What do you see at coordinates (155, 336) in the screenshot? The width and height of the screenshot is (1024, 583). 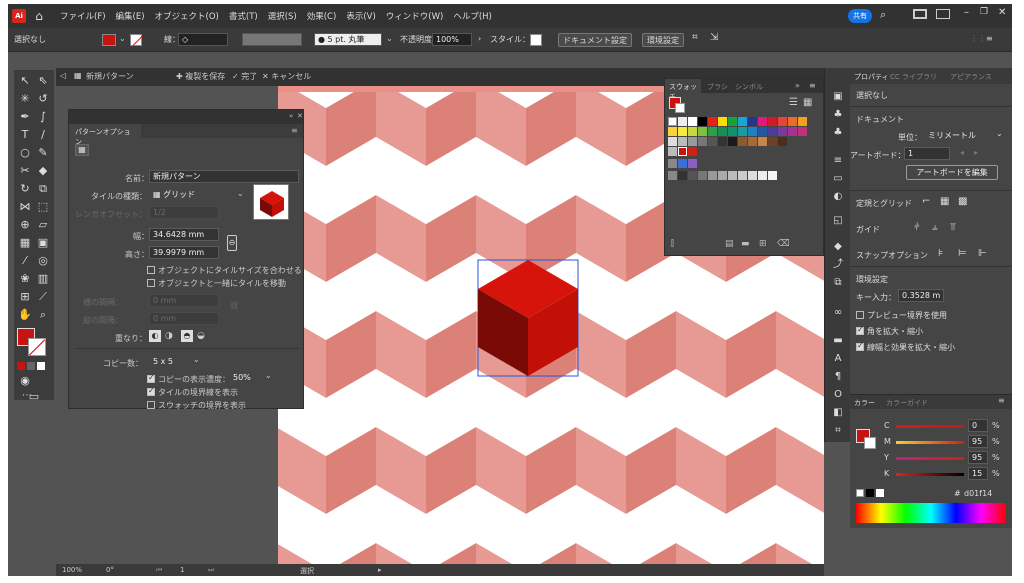 I see `overlap-left-icon: ◐` at bounding box center [155, 336].